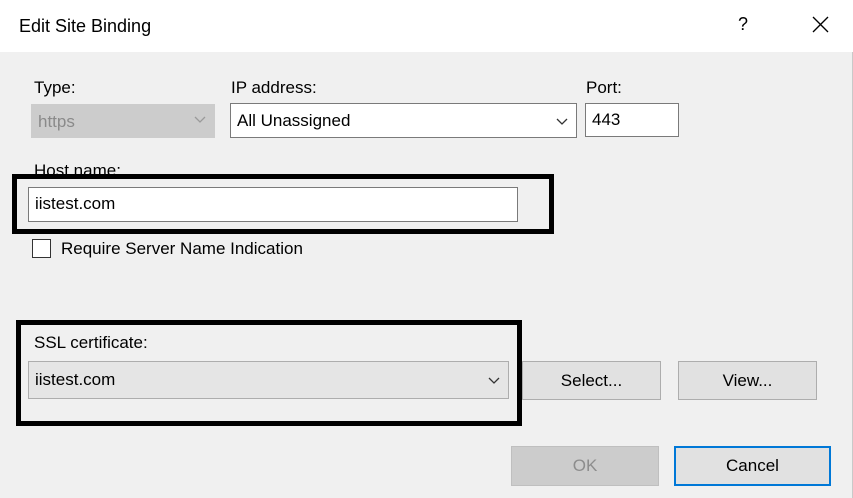  What do you see at coordinates (743, 24) in the screenshot?
I see `help-button: ?` at bounding box center [743, 24].